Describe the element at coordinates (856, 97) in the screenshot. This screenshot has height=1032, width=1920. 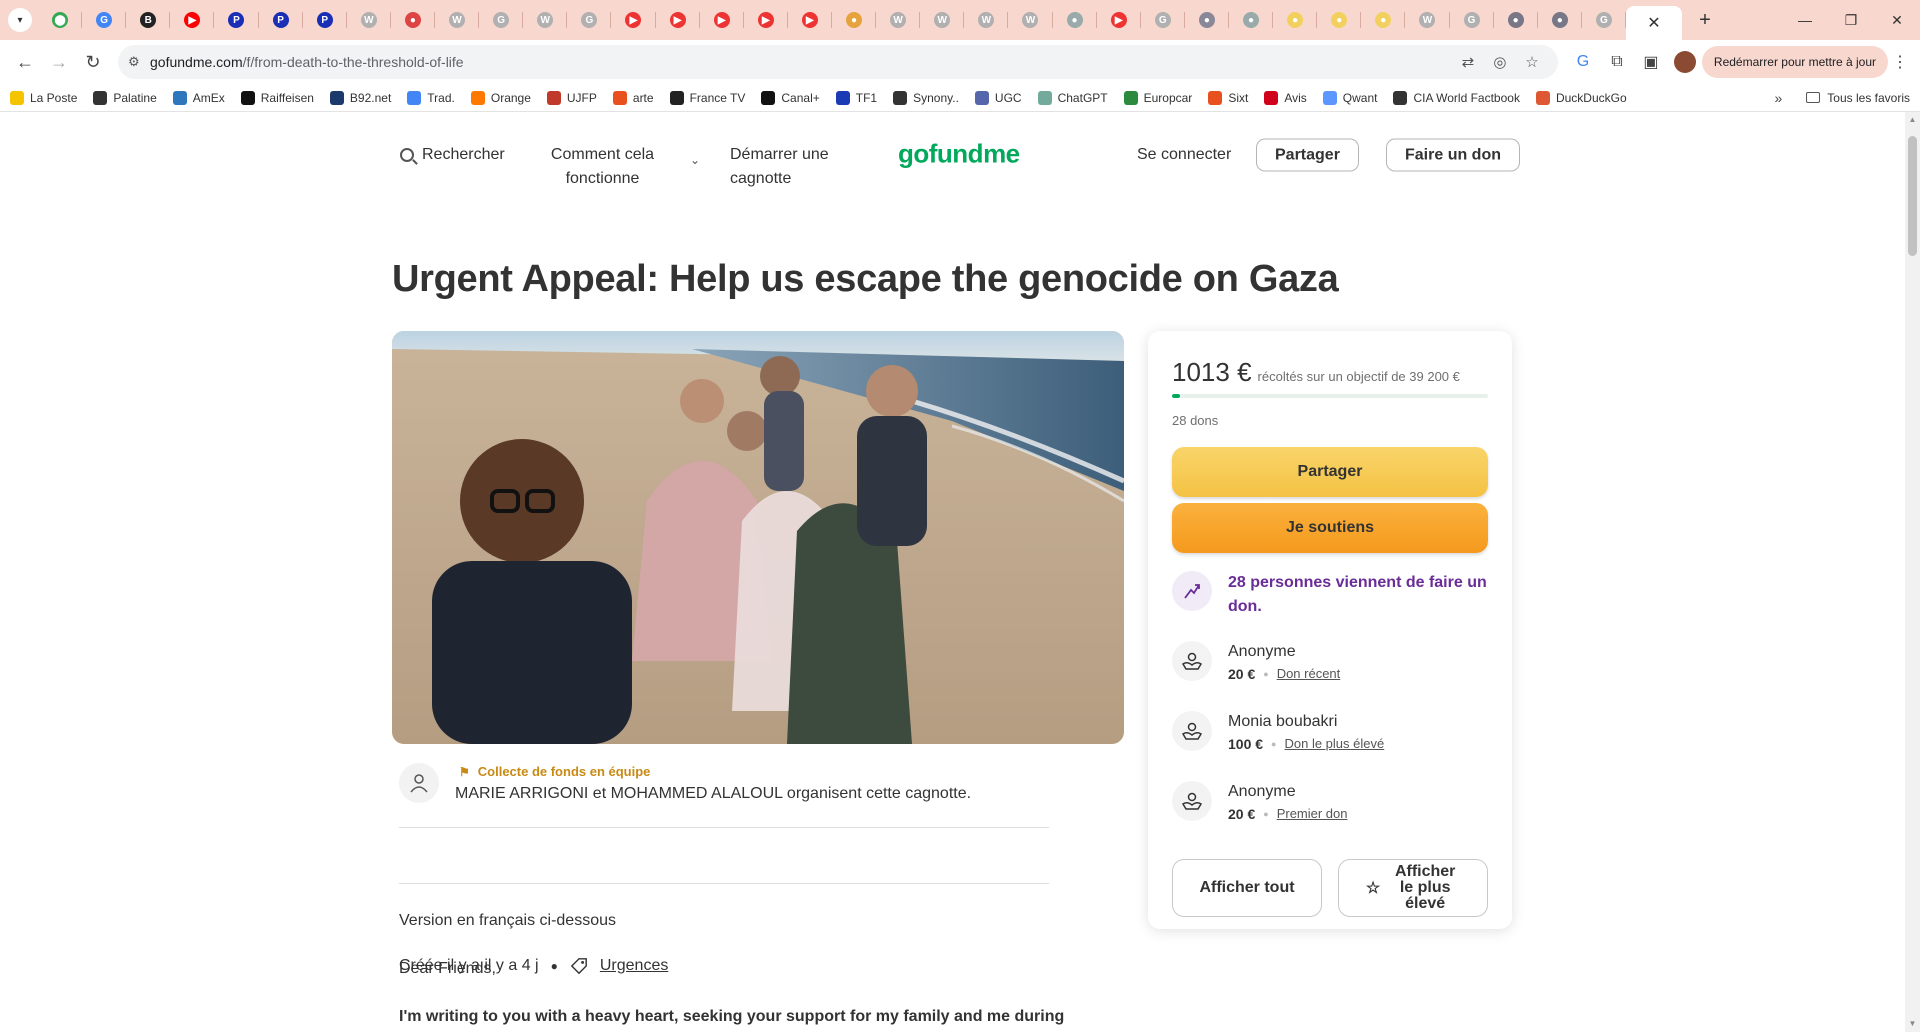
I see `bookmark-item: TF1` at that location.